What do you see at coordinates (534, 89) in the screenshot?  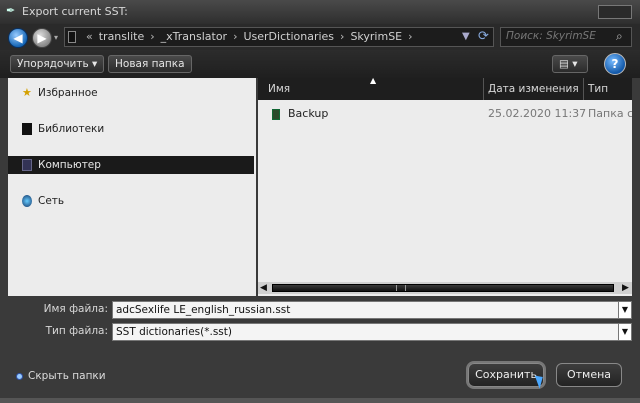 I see `column-header-date: Дата изменения` at bounding box center [534, 89].